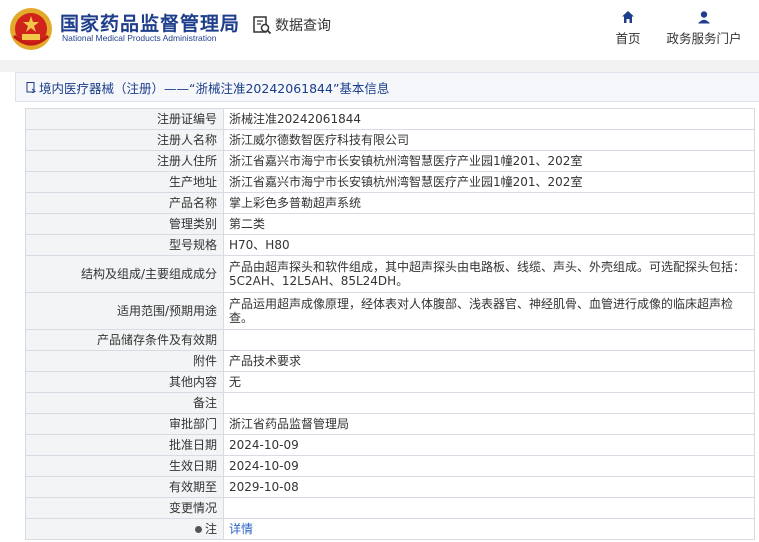  What do you see at coordinates (489, 203) in the screenshot?
I see `row-value: 掌上彩色多普勒超声系统` at bounding box center [489, 203].